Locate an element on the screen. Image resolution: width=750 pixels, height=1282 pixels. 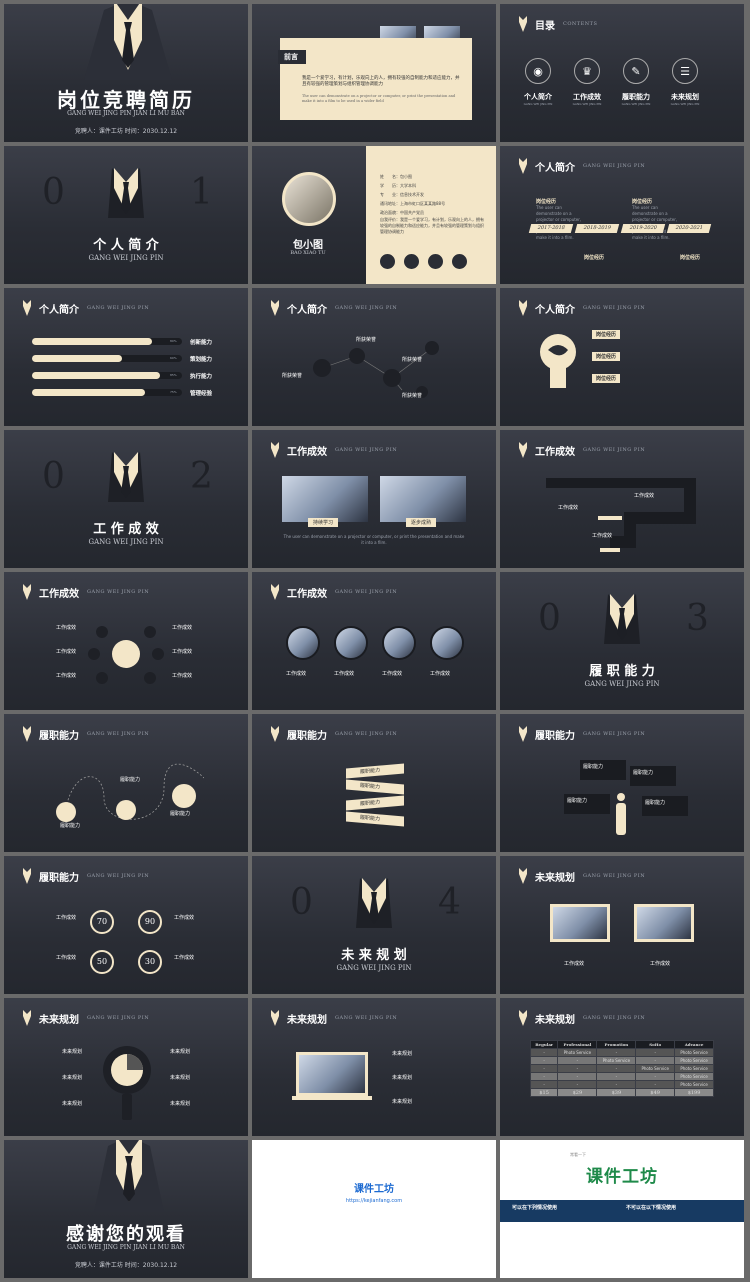
slide-section-3: 0 3 履 职 能 力 GANG WEI JING PIN is located at coordinates (622, 641).